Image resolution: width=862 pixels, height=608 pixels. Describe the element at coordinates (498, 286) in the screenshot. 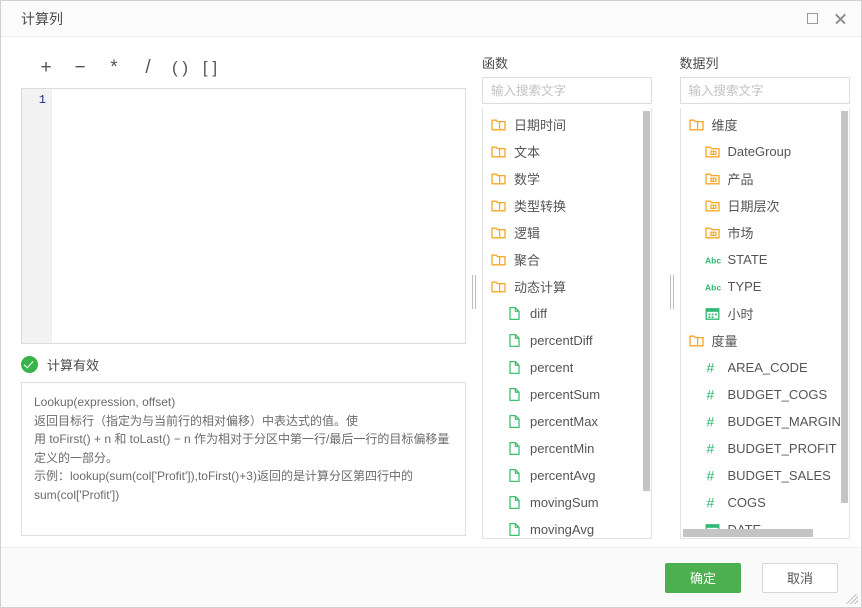

I see `folder-open-icon` at that location.